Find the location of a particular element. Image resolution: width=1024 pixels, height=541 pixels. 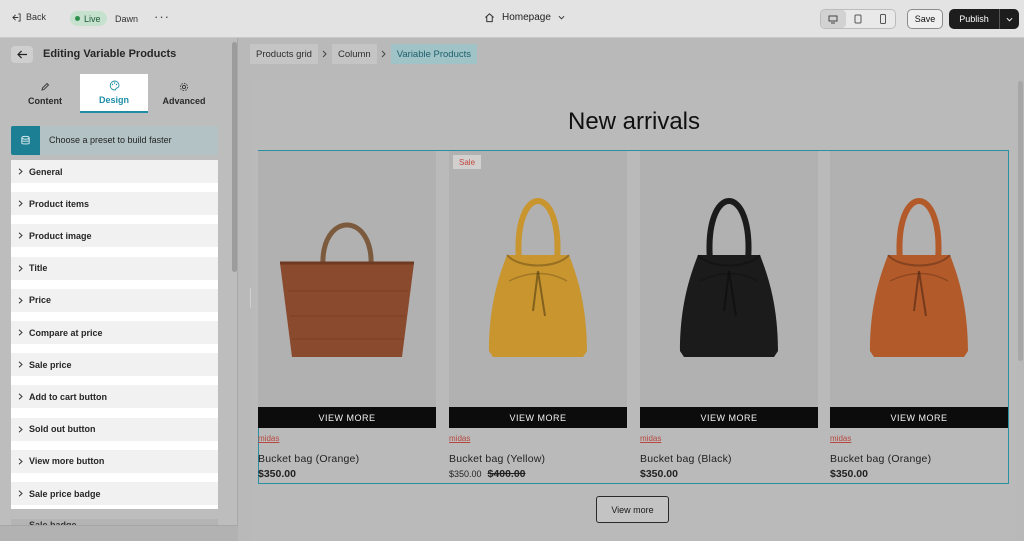

top-toolbar: Back Live Dawn ··· Homepage Save Publish is located at coordinates (512, 19).